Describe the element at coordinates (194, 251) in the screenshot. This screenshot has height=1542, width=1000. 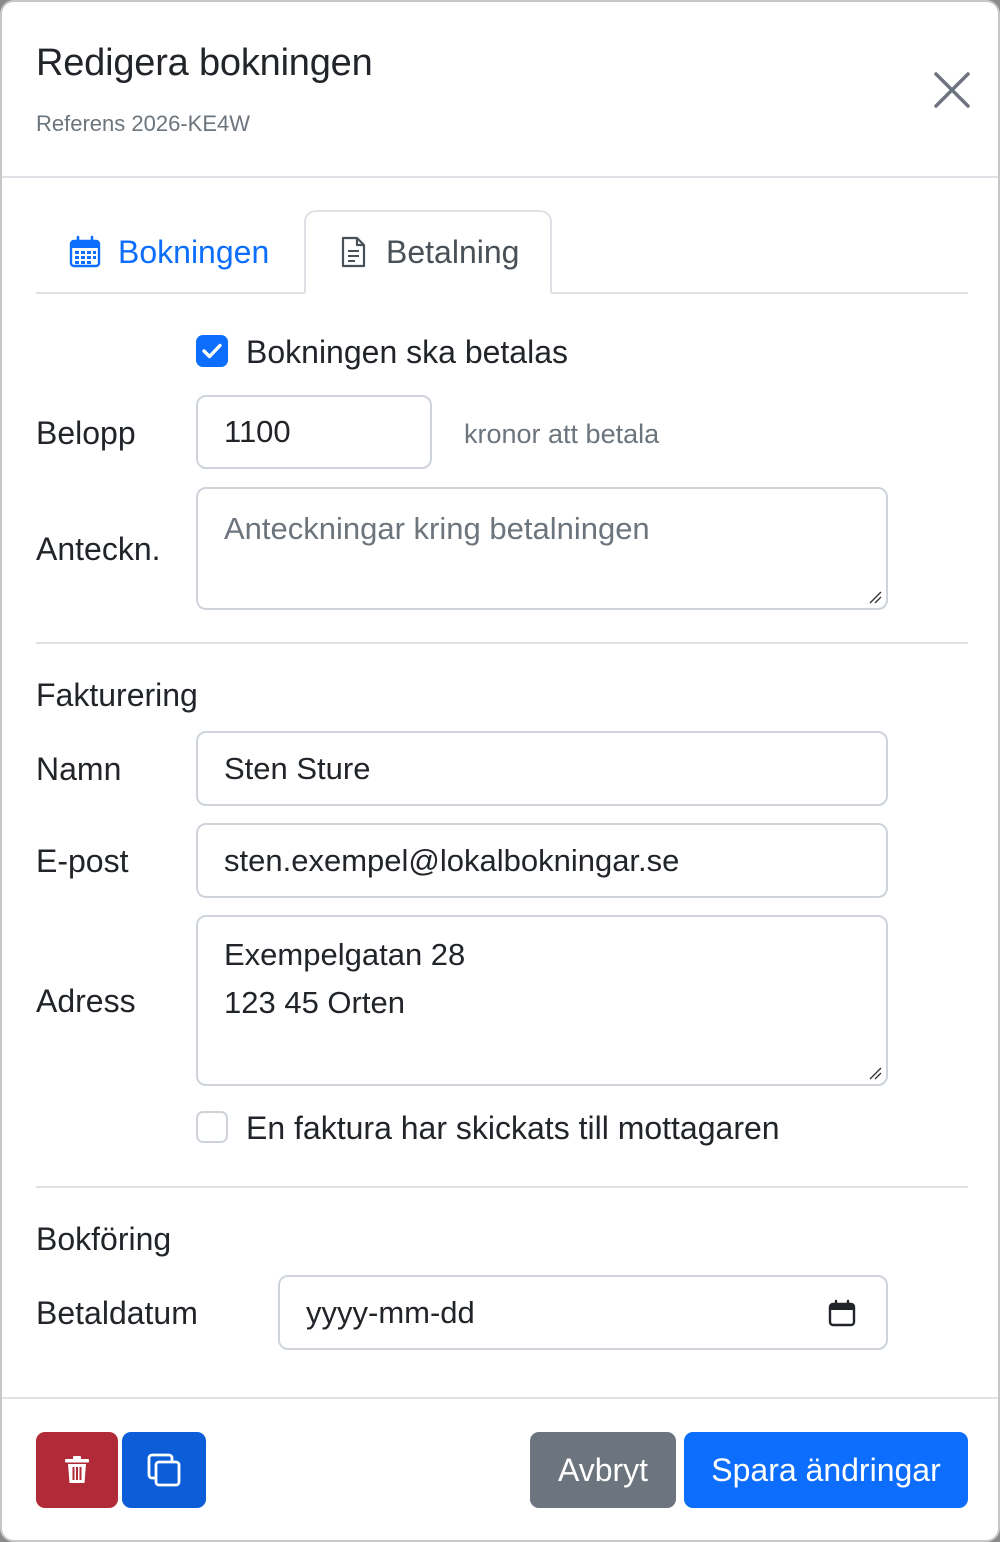
I see `tab-bokningen-label: Bokningen` at that location.